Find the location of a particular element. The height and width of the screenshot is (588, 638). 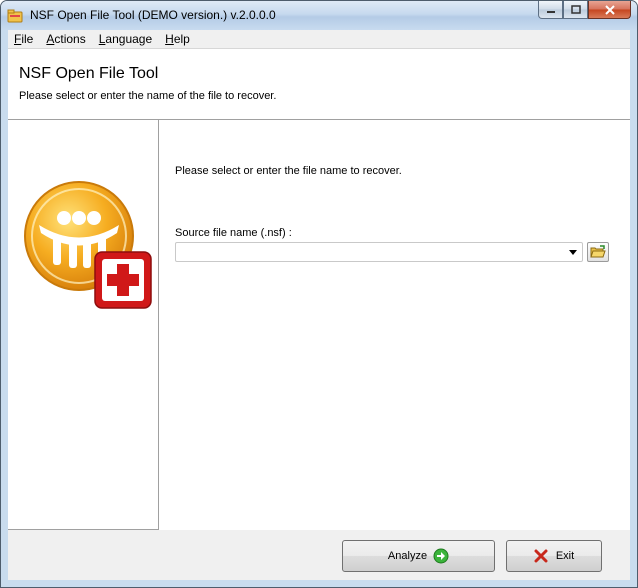

green-arrow-right-icon is located at coordinates (441, 556).